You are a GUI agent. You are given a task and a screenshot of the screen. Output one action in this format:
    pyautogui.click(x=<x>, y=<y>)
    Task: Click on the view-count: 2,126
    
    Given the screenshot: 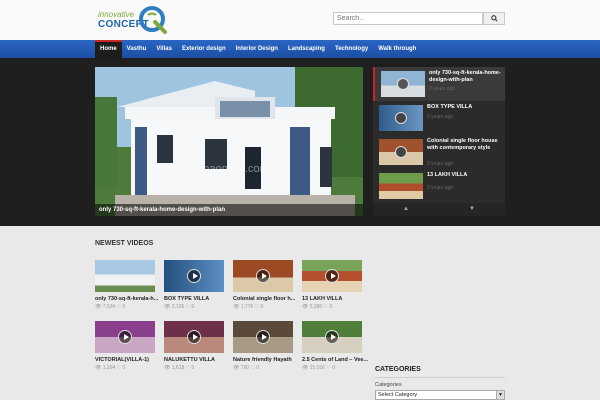 What is the action you would take?
    pyautogui.click(x=178, y=307)
    